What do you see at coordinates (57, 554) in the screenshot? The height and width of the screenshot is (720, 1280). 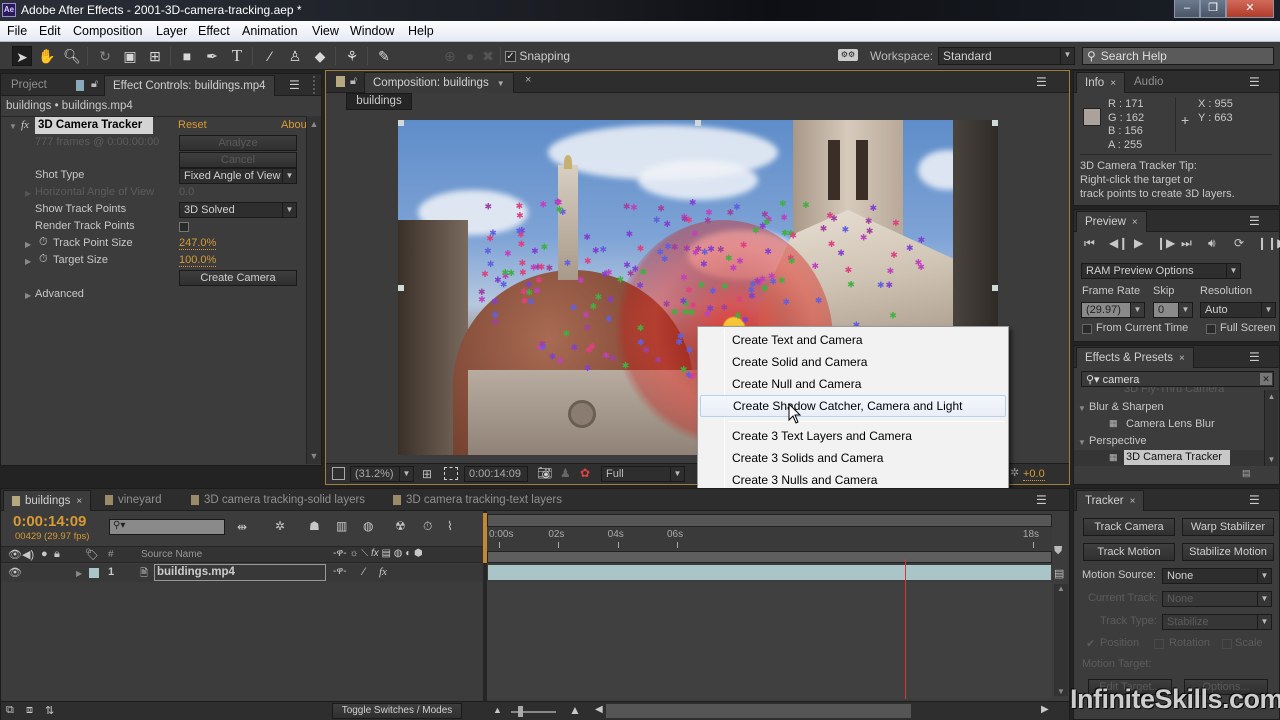 I see `lock-icon: 🔒︎` at bounding box center [57, 554].